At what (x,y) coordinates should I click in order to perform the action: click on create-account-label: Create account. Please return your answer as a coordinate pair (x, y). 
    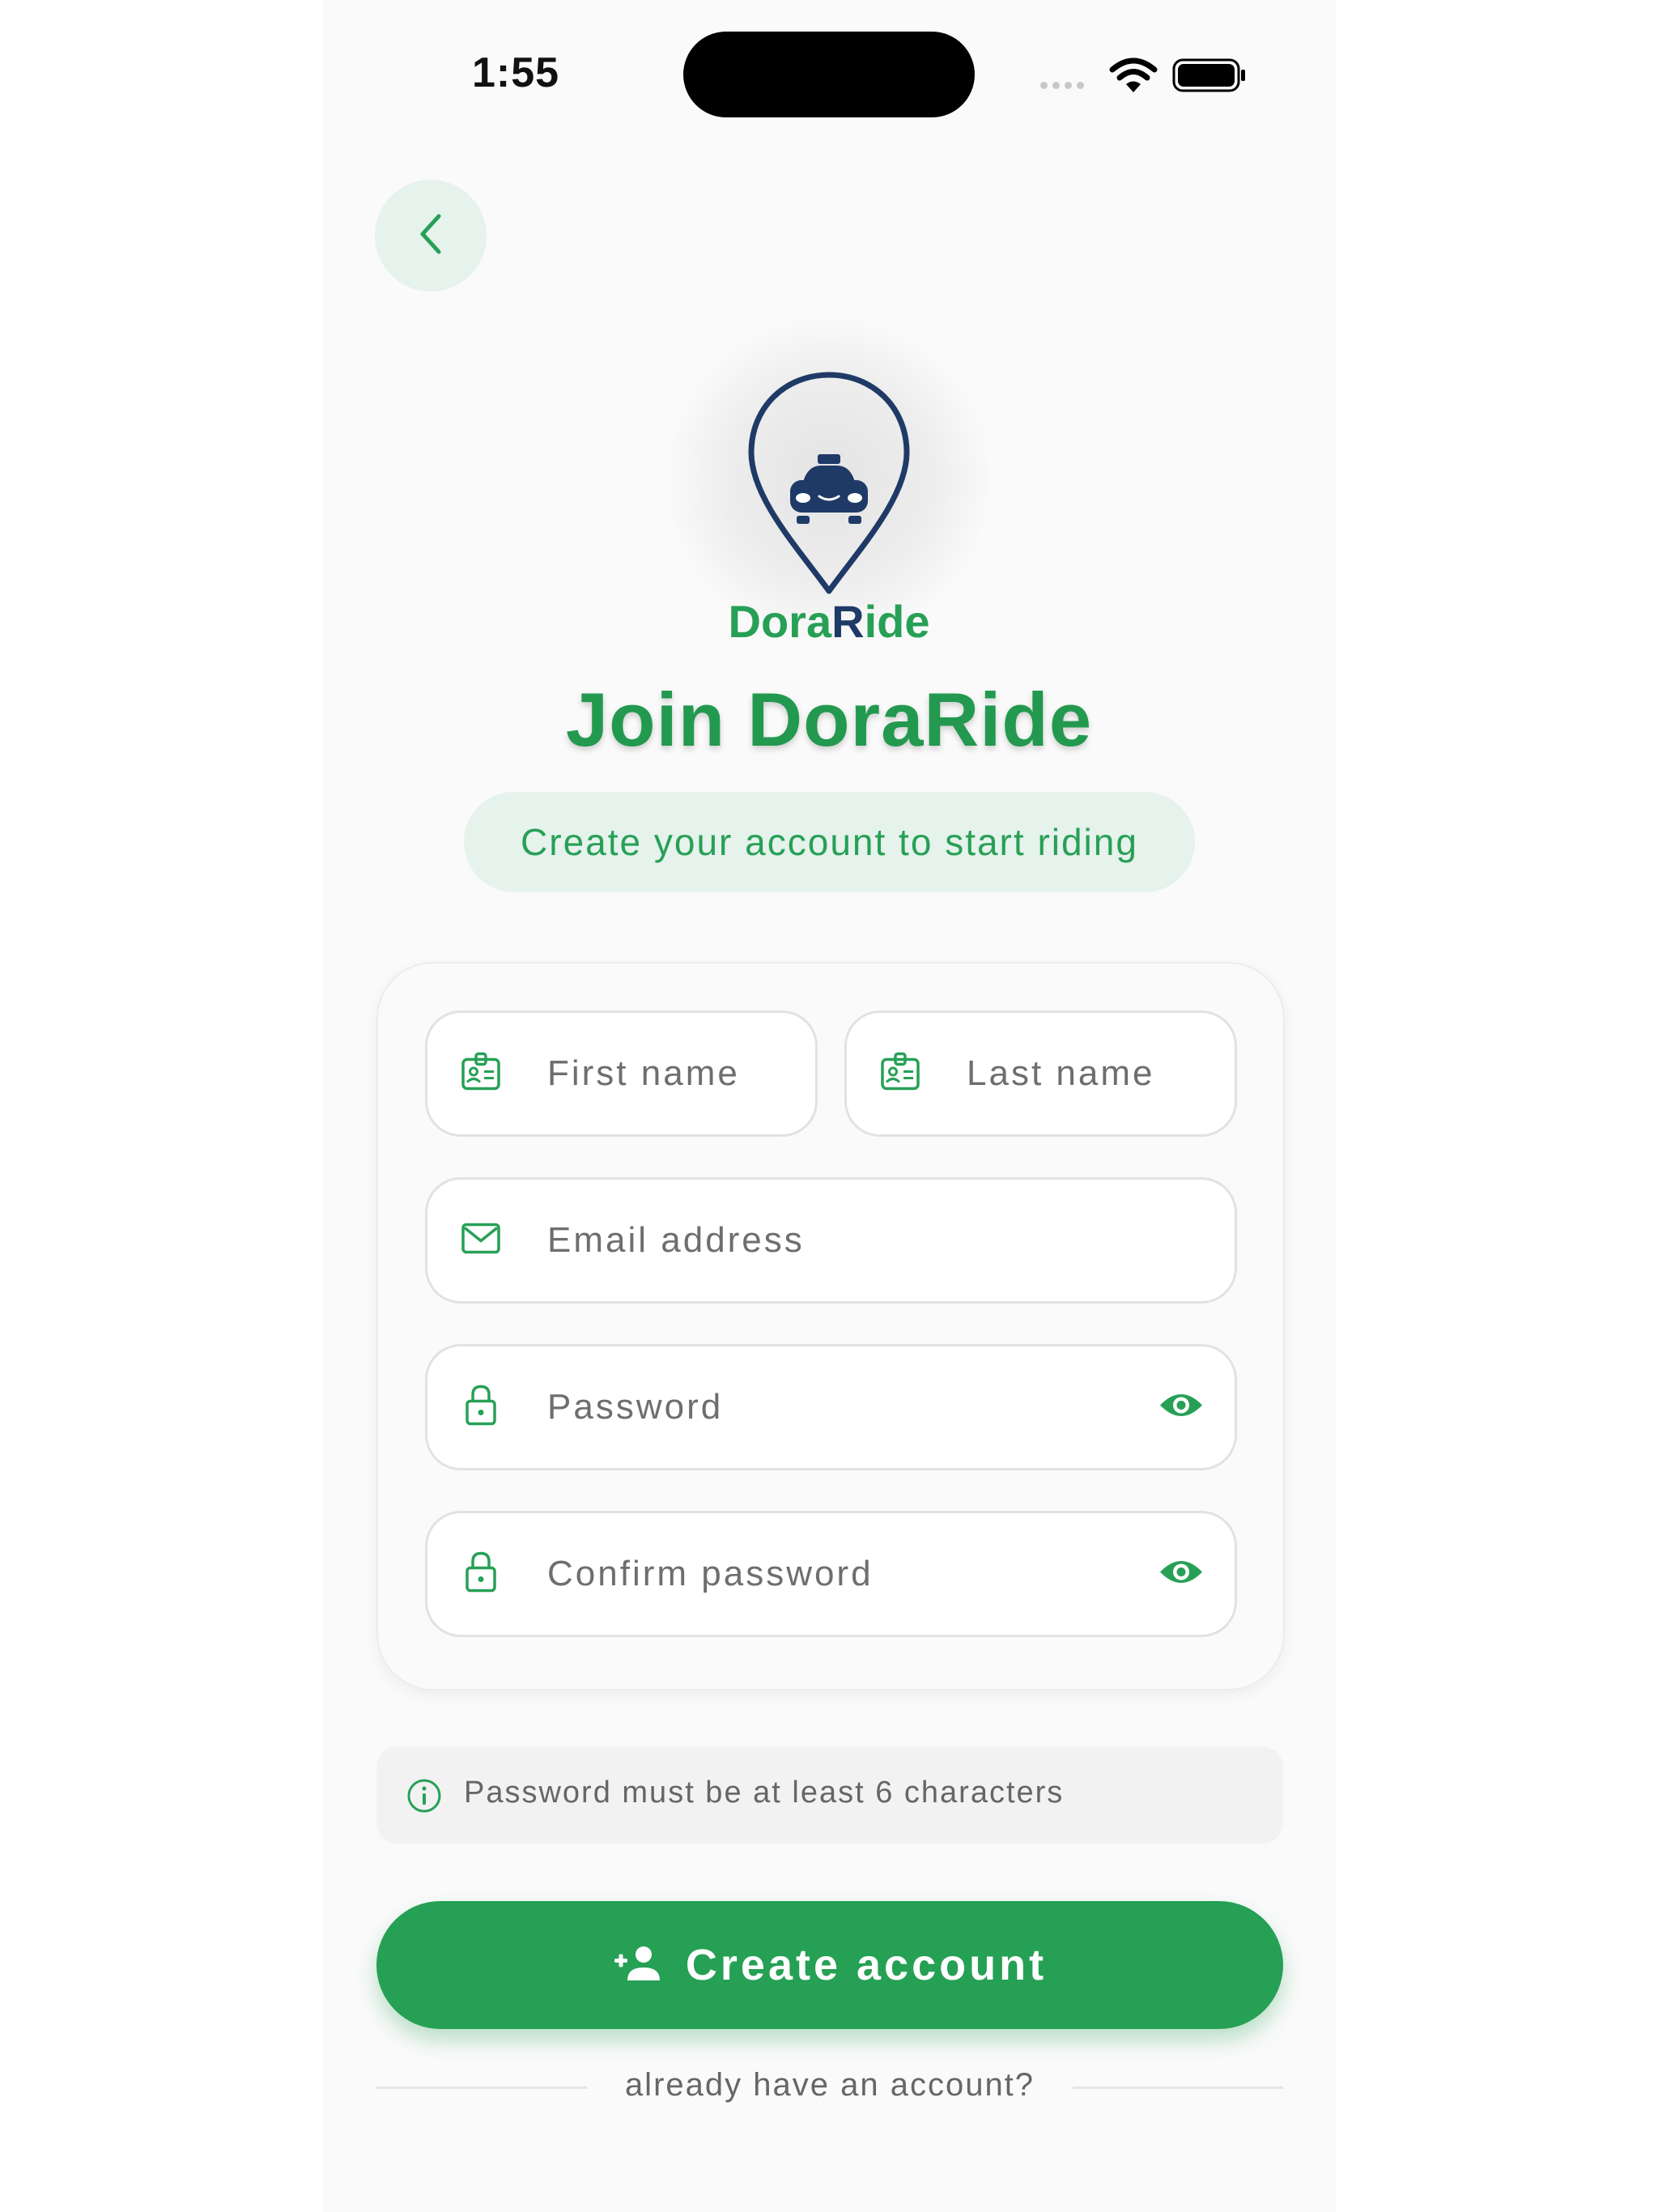
    Looking at the image, I should click on (866, 1965).